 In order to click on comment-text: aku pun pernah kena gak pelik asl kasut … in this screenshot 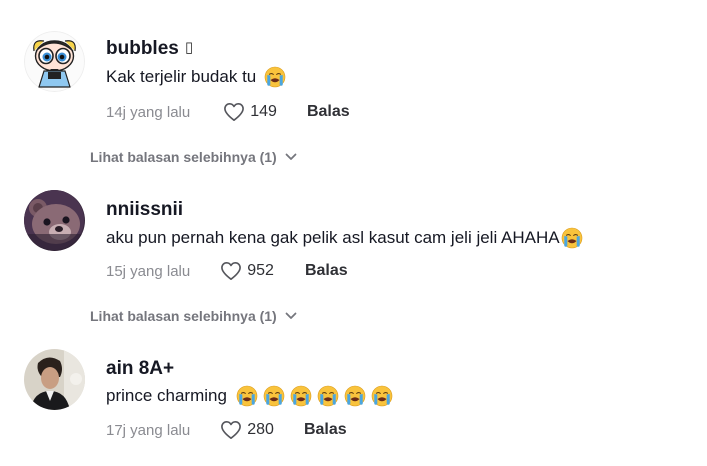, I will do `click(344, 238)`.